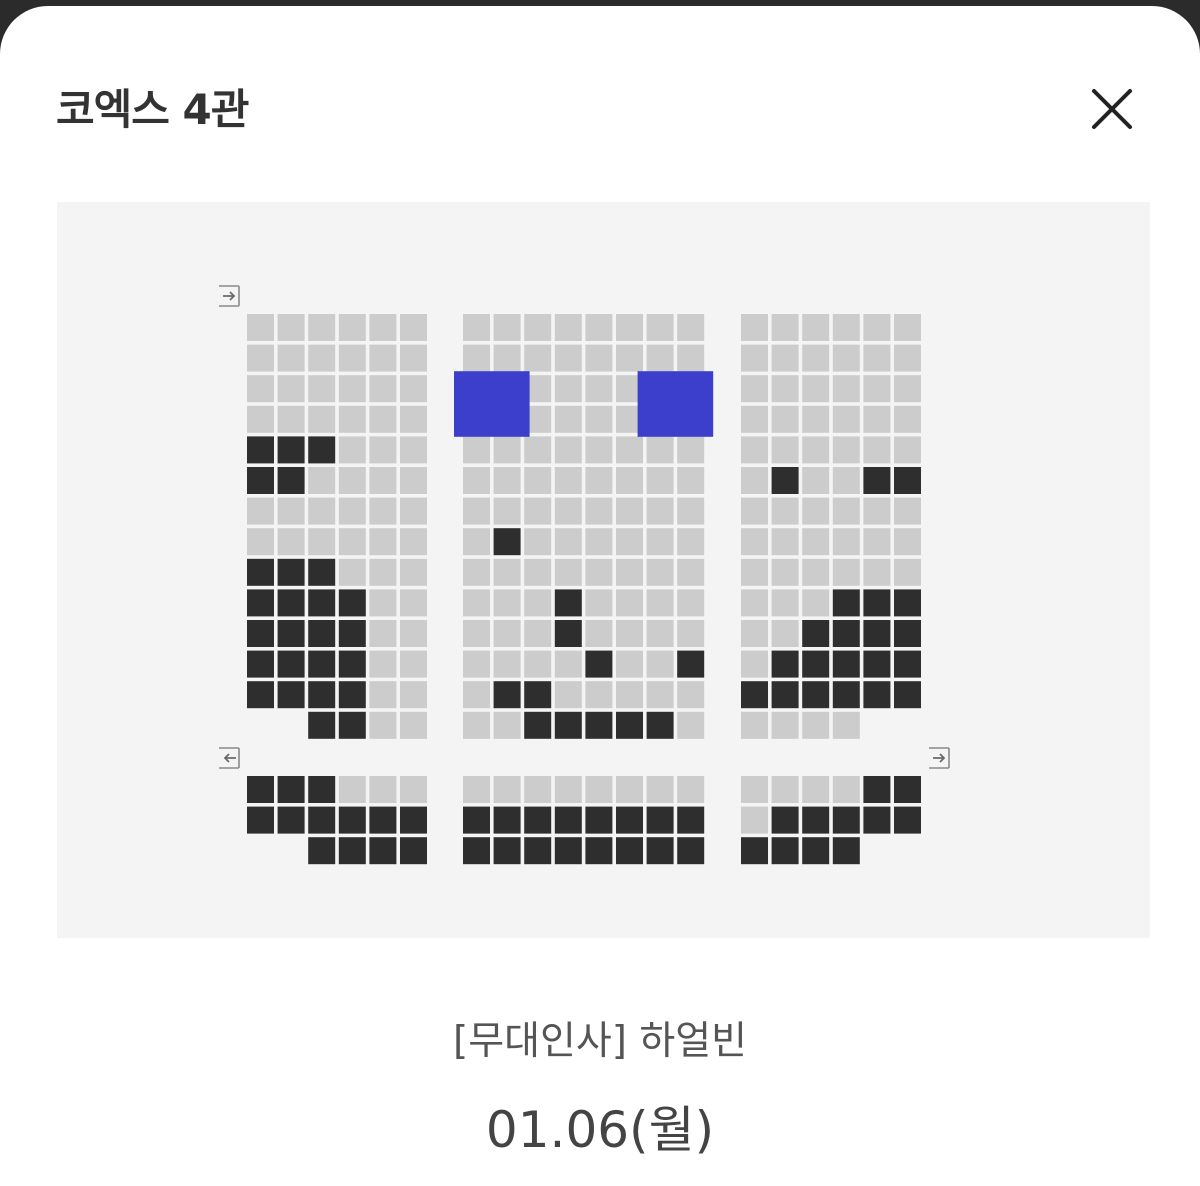  I want to click on seat-selected, so click(492, 404).